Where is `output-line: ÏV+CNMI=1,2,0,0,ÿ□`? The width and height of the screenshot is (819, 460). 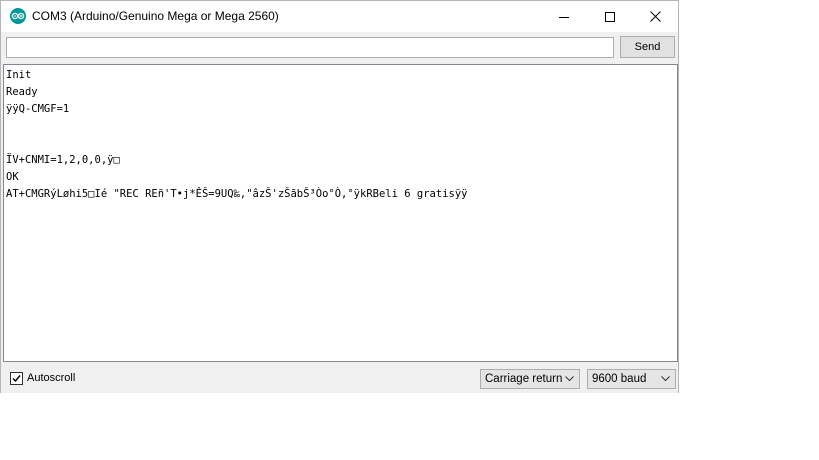 output-line: ÏV+CNMI=1,2,0,0,ÿ□ is located at coordinates (63, 160).